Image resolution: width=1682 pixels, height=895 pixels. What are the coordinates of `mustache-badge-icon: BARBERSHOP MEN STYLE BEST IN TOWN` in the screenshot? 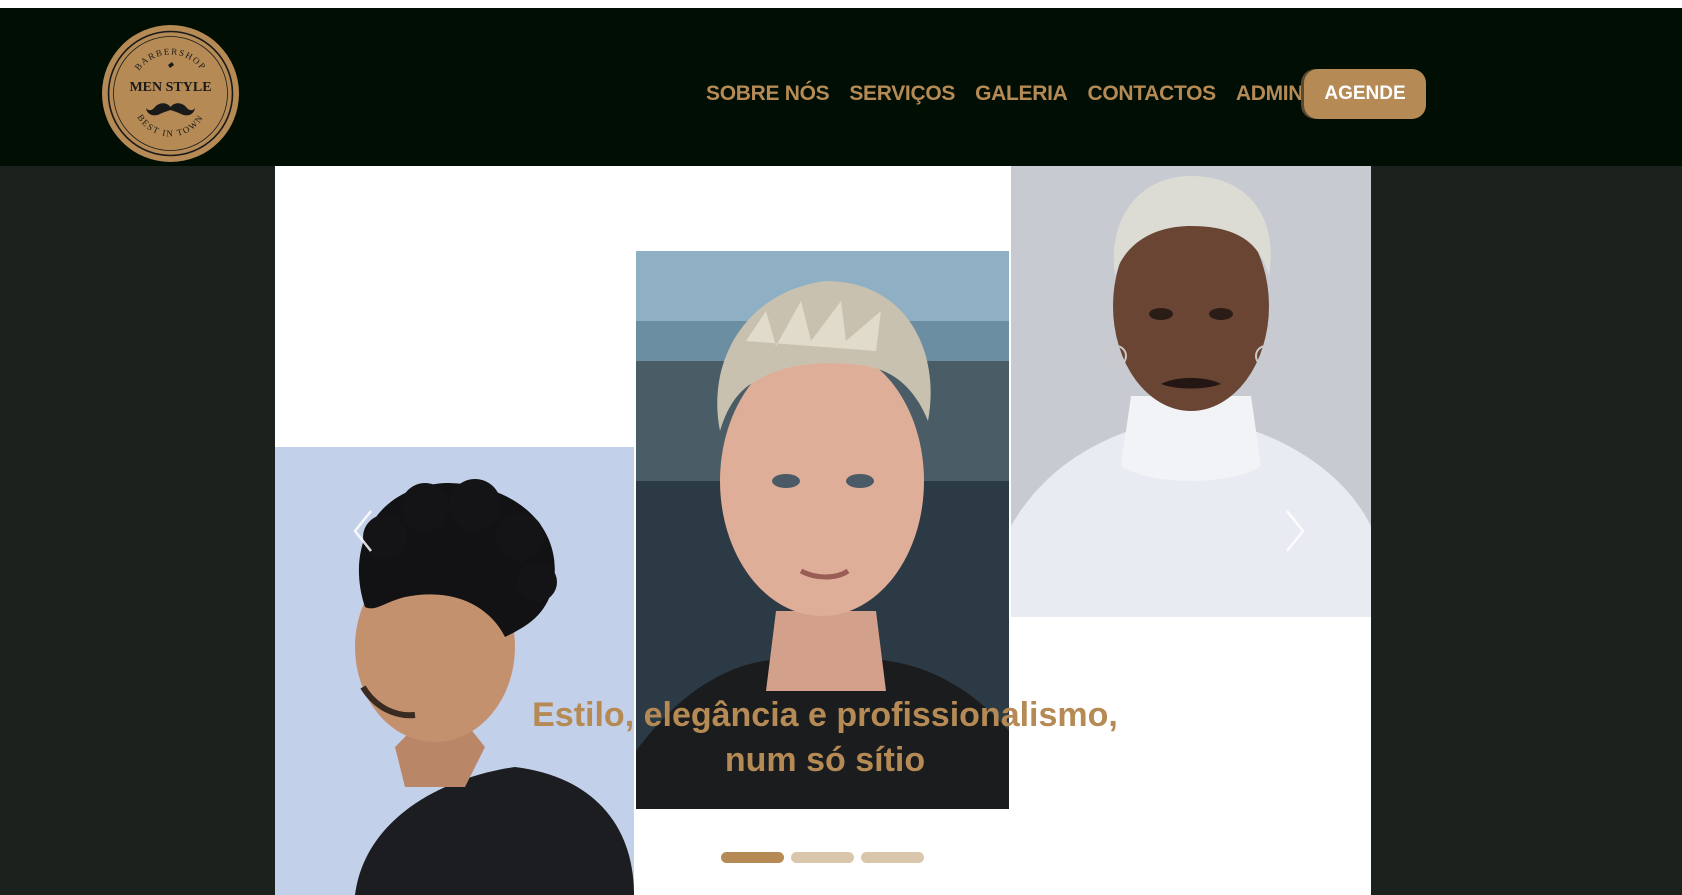 It's located at (170, 93).